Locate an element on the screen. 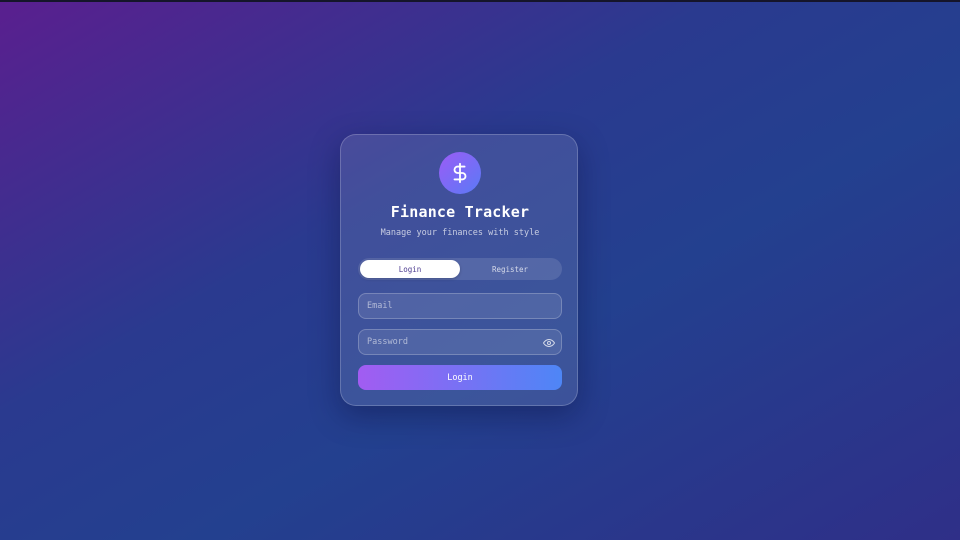 The image size is (960, 540). eye-icon is located at coordinates (549, 343).